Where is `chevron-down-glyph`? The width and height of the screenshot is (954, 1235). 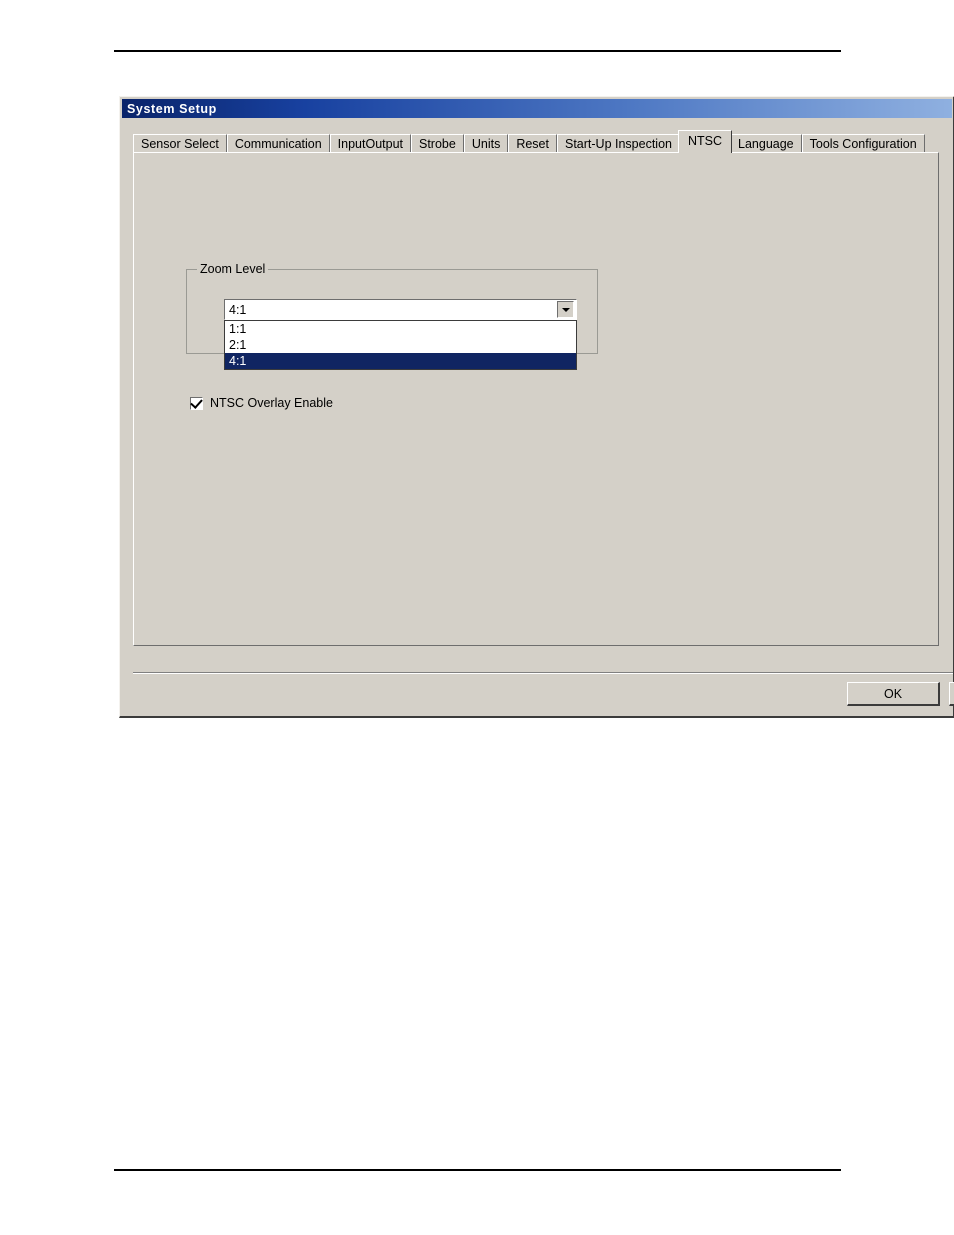 chevron-down-glyph is located at coordinates (565, 309).